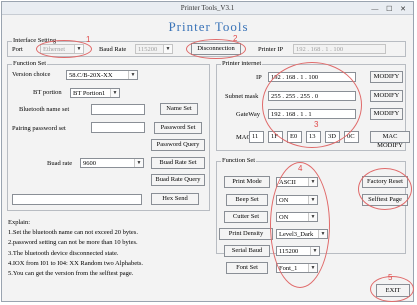 This screenshot has width=417, height=305. What do you see at coordinates (175, 199) in the screenshot?
I see `hex-send-button: Hex Send` at bounding box center [175, 199].